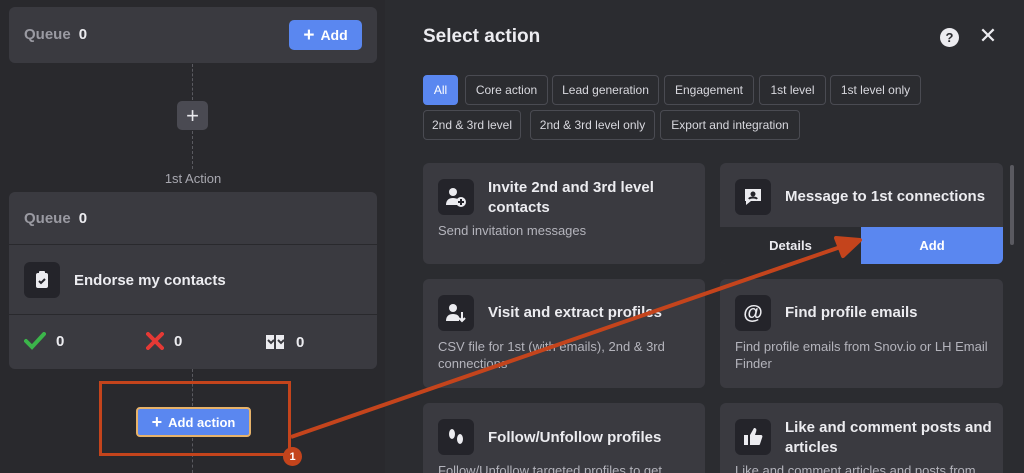 The image size is (1024, 473). What do you see at coordinates (575, 312) in the screenshot?
I see `action-title: Visit and extract profiles` at bounding box center [575, 312].